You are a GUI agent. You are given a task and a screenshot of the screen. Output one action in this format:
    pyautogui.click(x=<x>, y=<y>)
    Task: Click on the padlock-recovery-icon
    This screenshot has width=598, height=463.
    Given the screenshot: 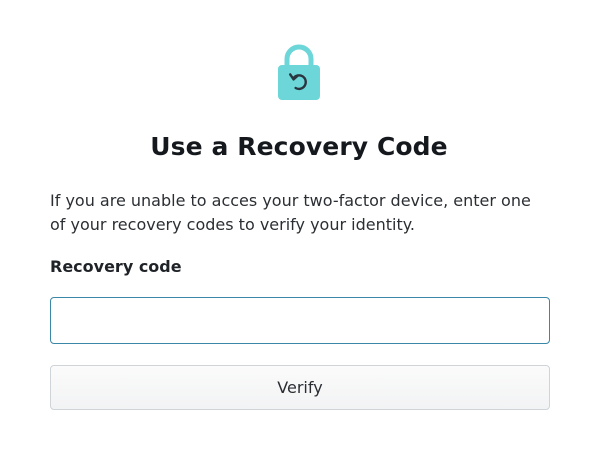 What is the action you would take?
    pyautogui.click(x=299, y=72)
    